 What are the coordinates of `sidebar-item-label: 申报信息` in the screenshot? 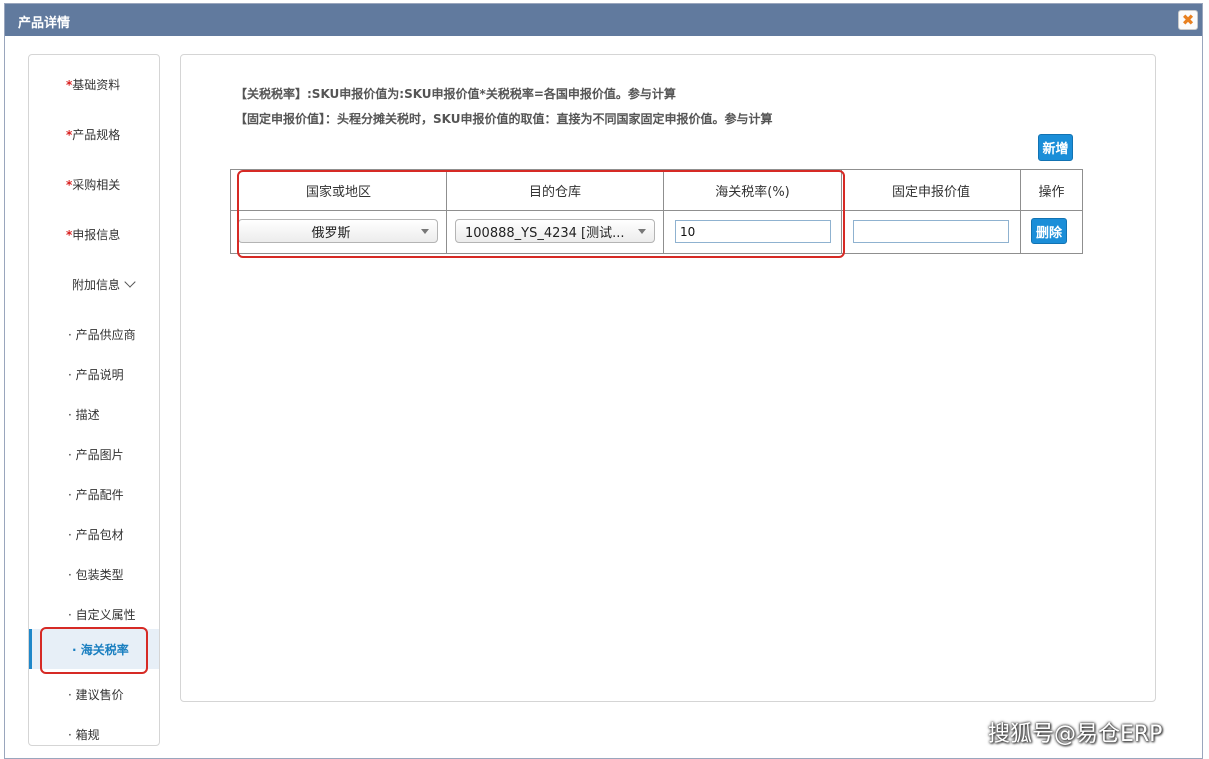 It's located at (96, 235).